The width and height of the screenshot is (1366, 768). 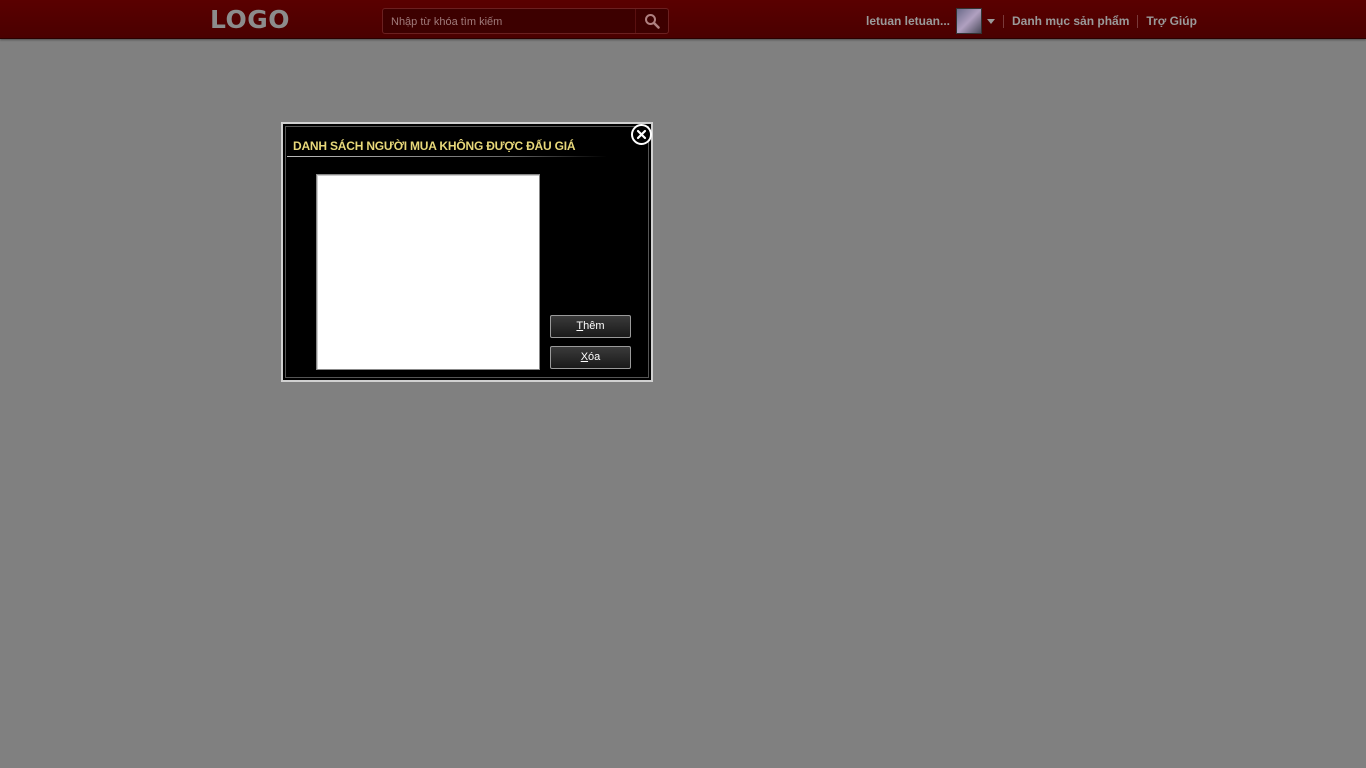 I want to click on close-icon, so click(x=641, y=134).